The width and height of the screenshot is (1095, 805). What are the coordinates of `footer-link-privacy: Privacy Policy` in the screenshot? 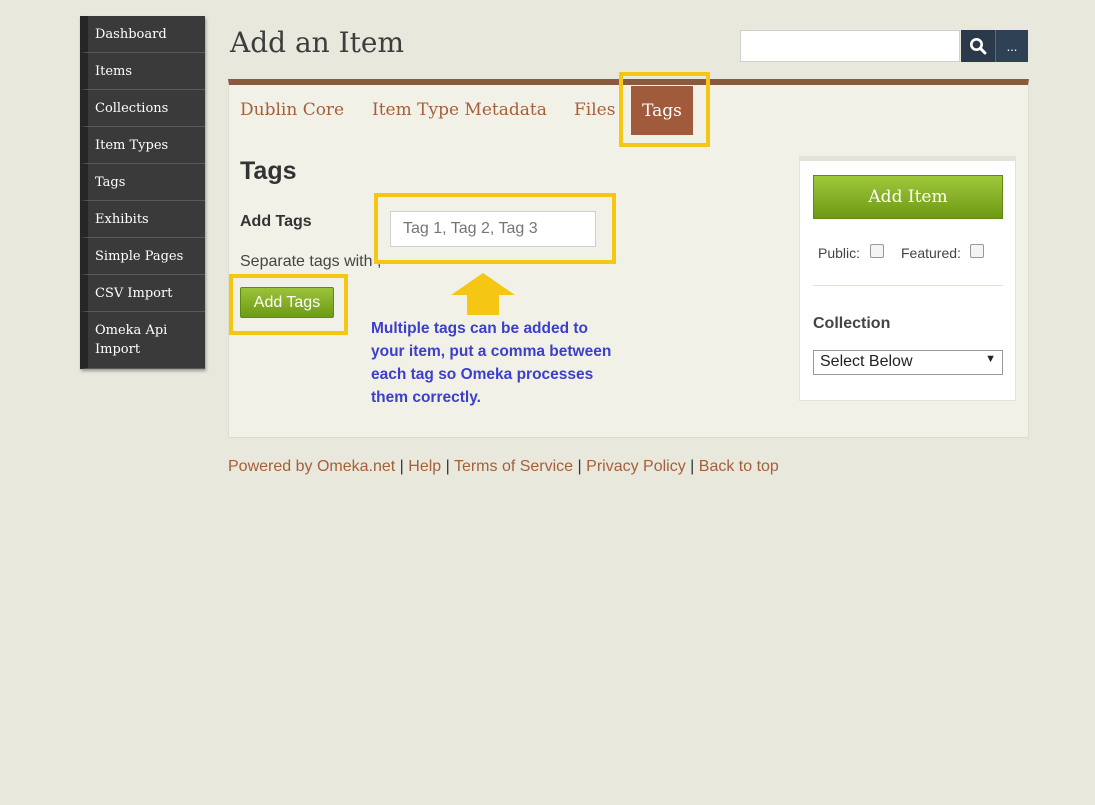 It's located at (636, 466).